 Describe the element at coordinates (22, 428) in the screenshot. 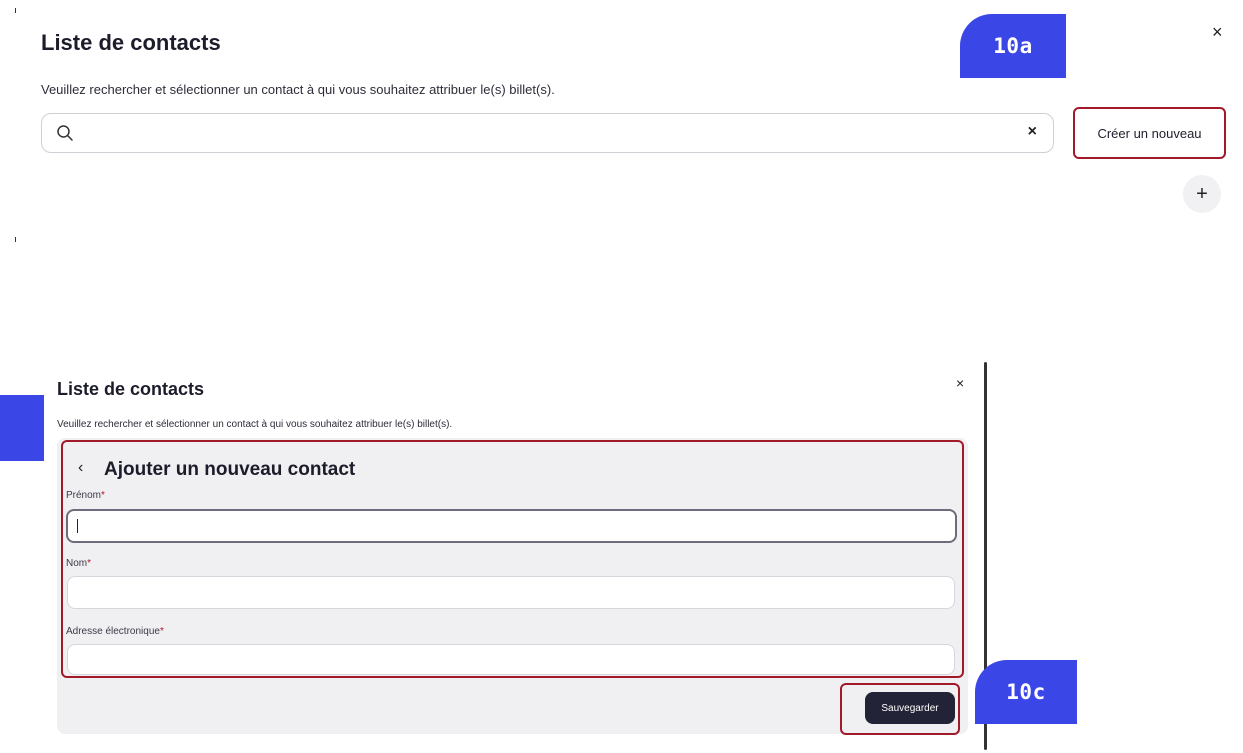

I see `step-badge-partial` at that location.